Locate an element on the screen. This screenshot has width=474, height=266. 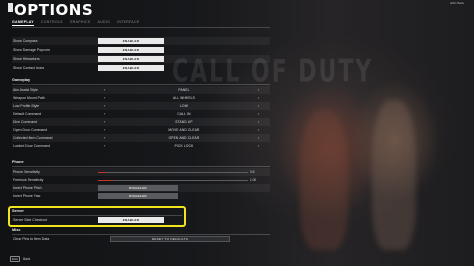
section-header-misc: Misc is located at coordinates (16, 230).